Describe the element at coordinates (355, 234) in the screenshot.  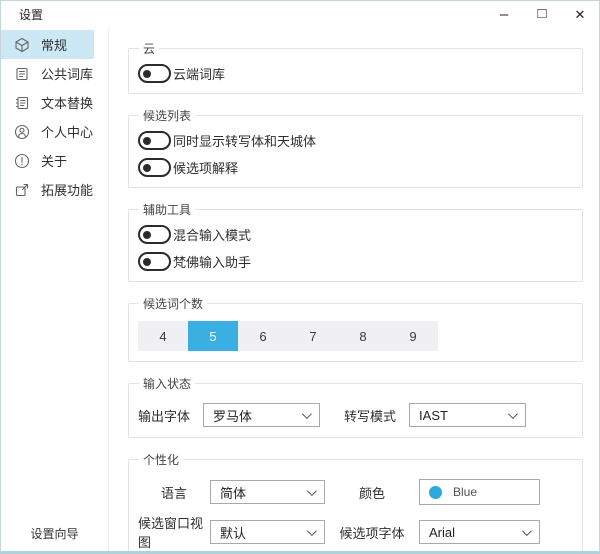
I see `toggle-row: 混合输入模式` at that location.